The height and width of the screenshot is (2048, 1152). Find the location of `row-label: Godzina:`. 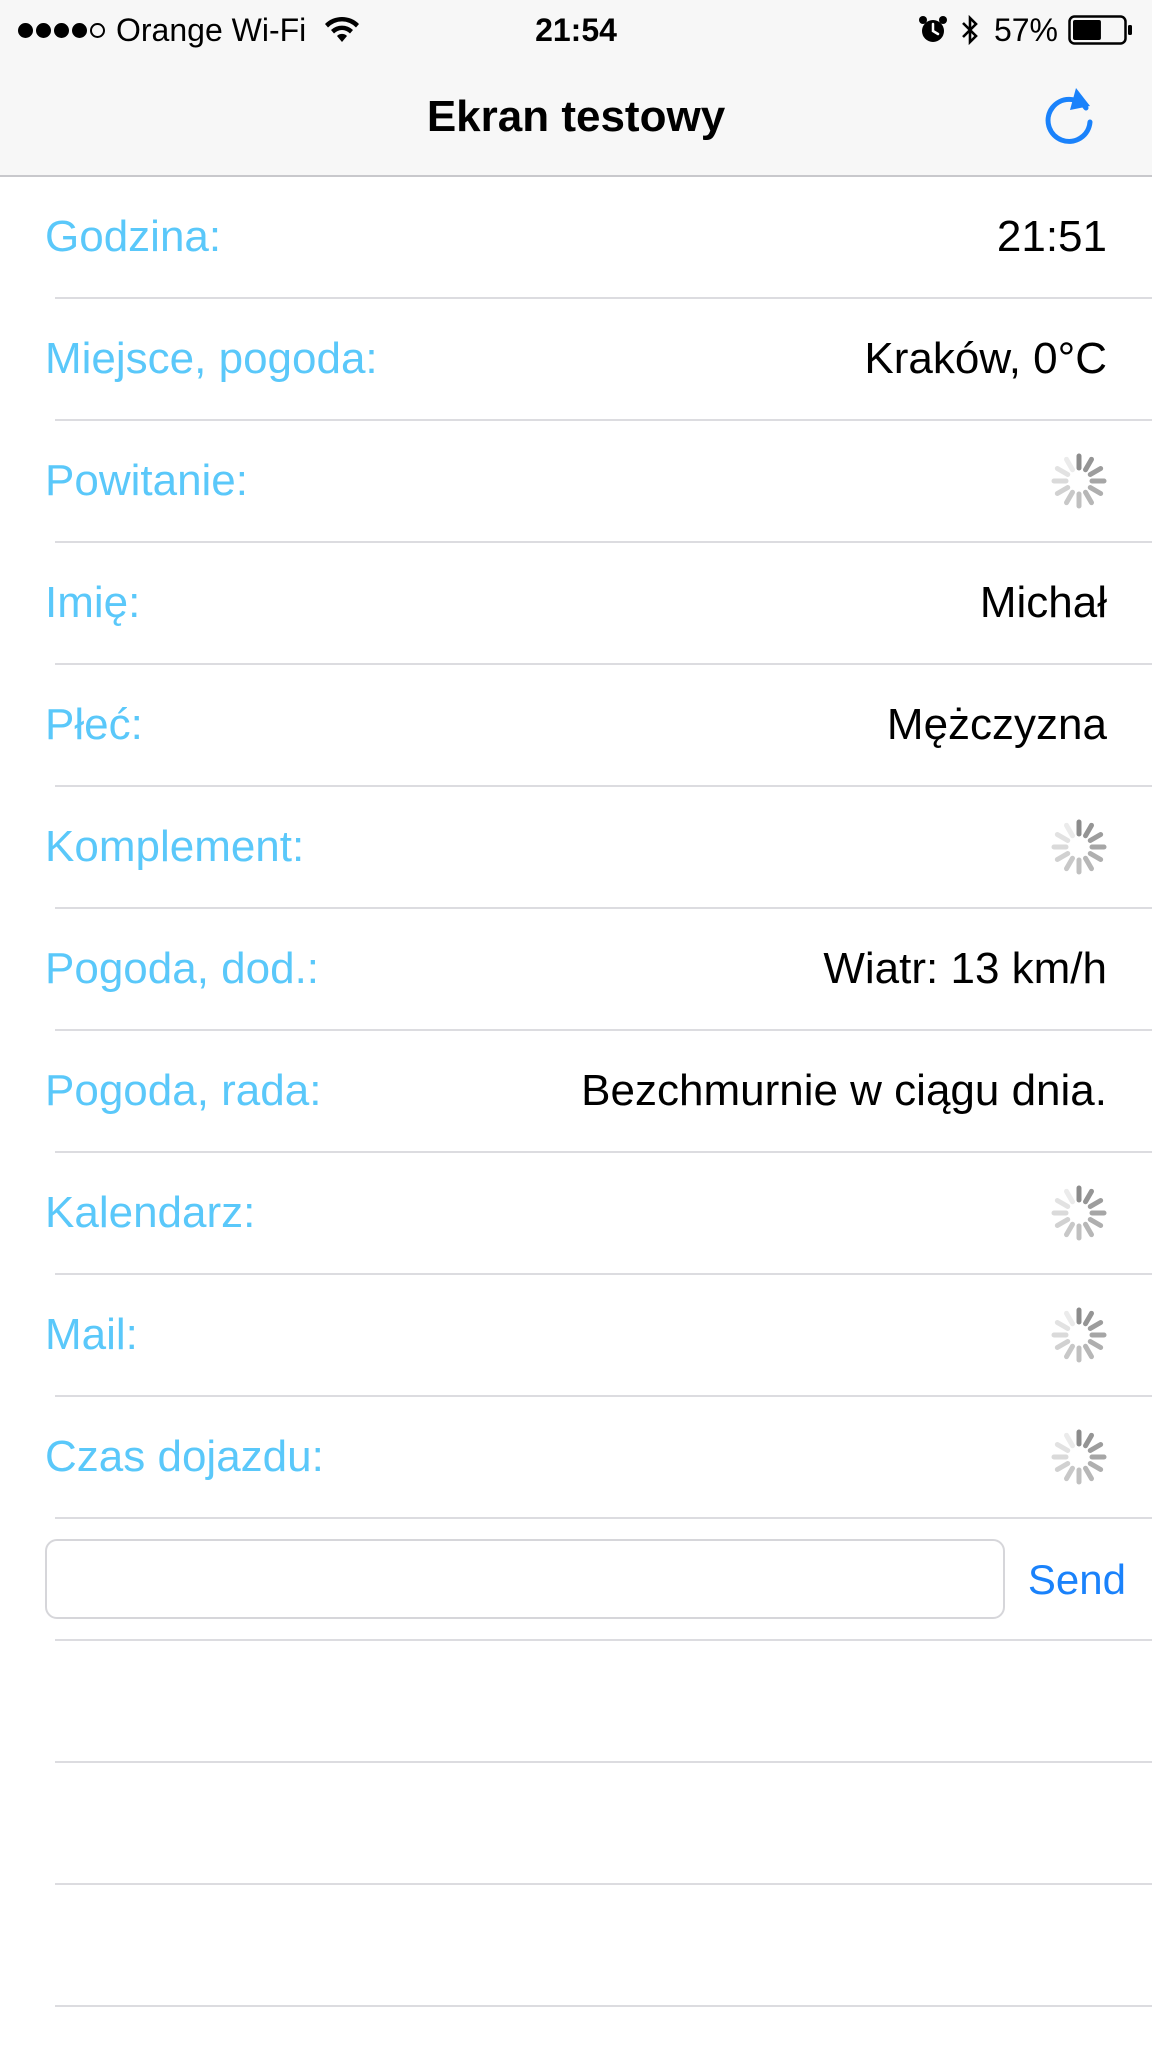

row-label: Godzina: is located at coordinates (133, 236).